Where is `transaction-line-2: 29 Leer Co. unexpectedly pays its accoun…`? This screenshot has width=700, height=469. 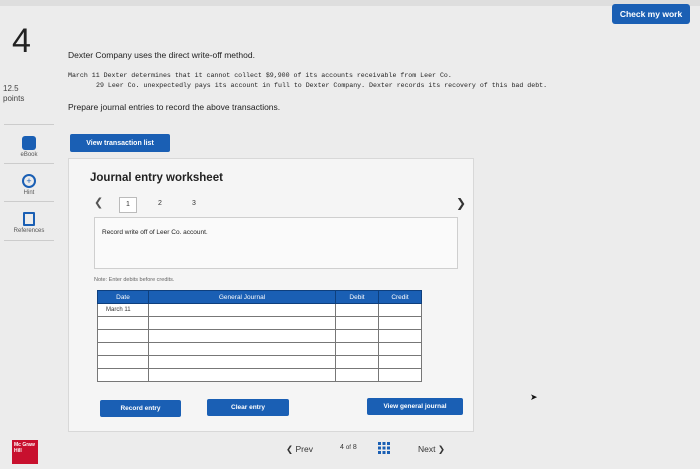 transaction-line-2: 29 Leer Co. unexpectedly pays its accoun… is located at coordinates (322, 85).